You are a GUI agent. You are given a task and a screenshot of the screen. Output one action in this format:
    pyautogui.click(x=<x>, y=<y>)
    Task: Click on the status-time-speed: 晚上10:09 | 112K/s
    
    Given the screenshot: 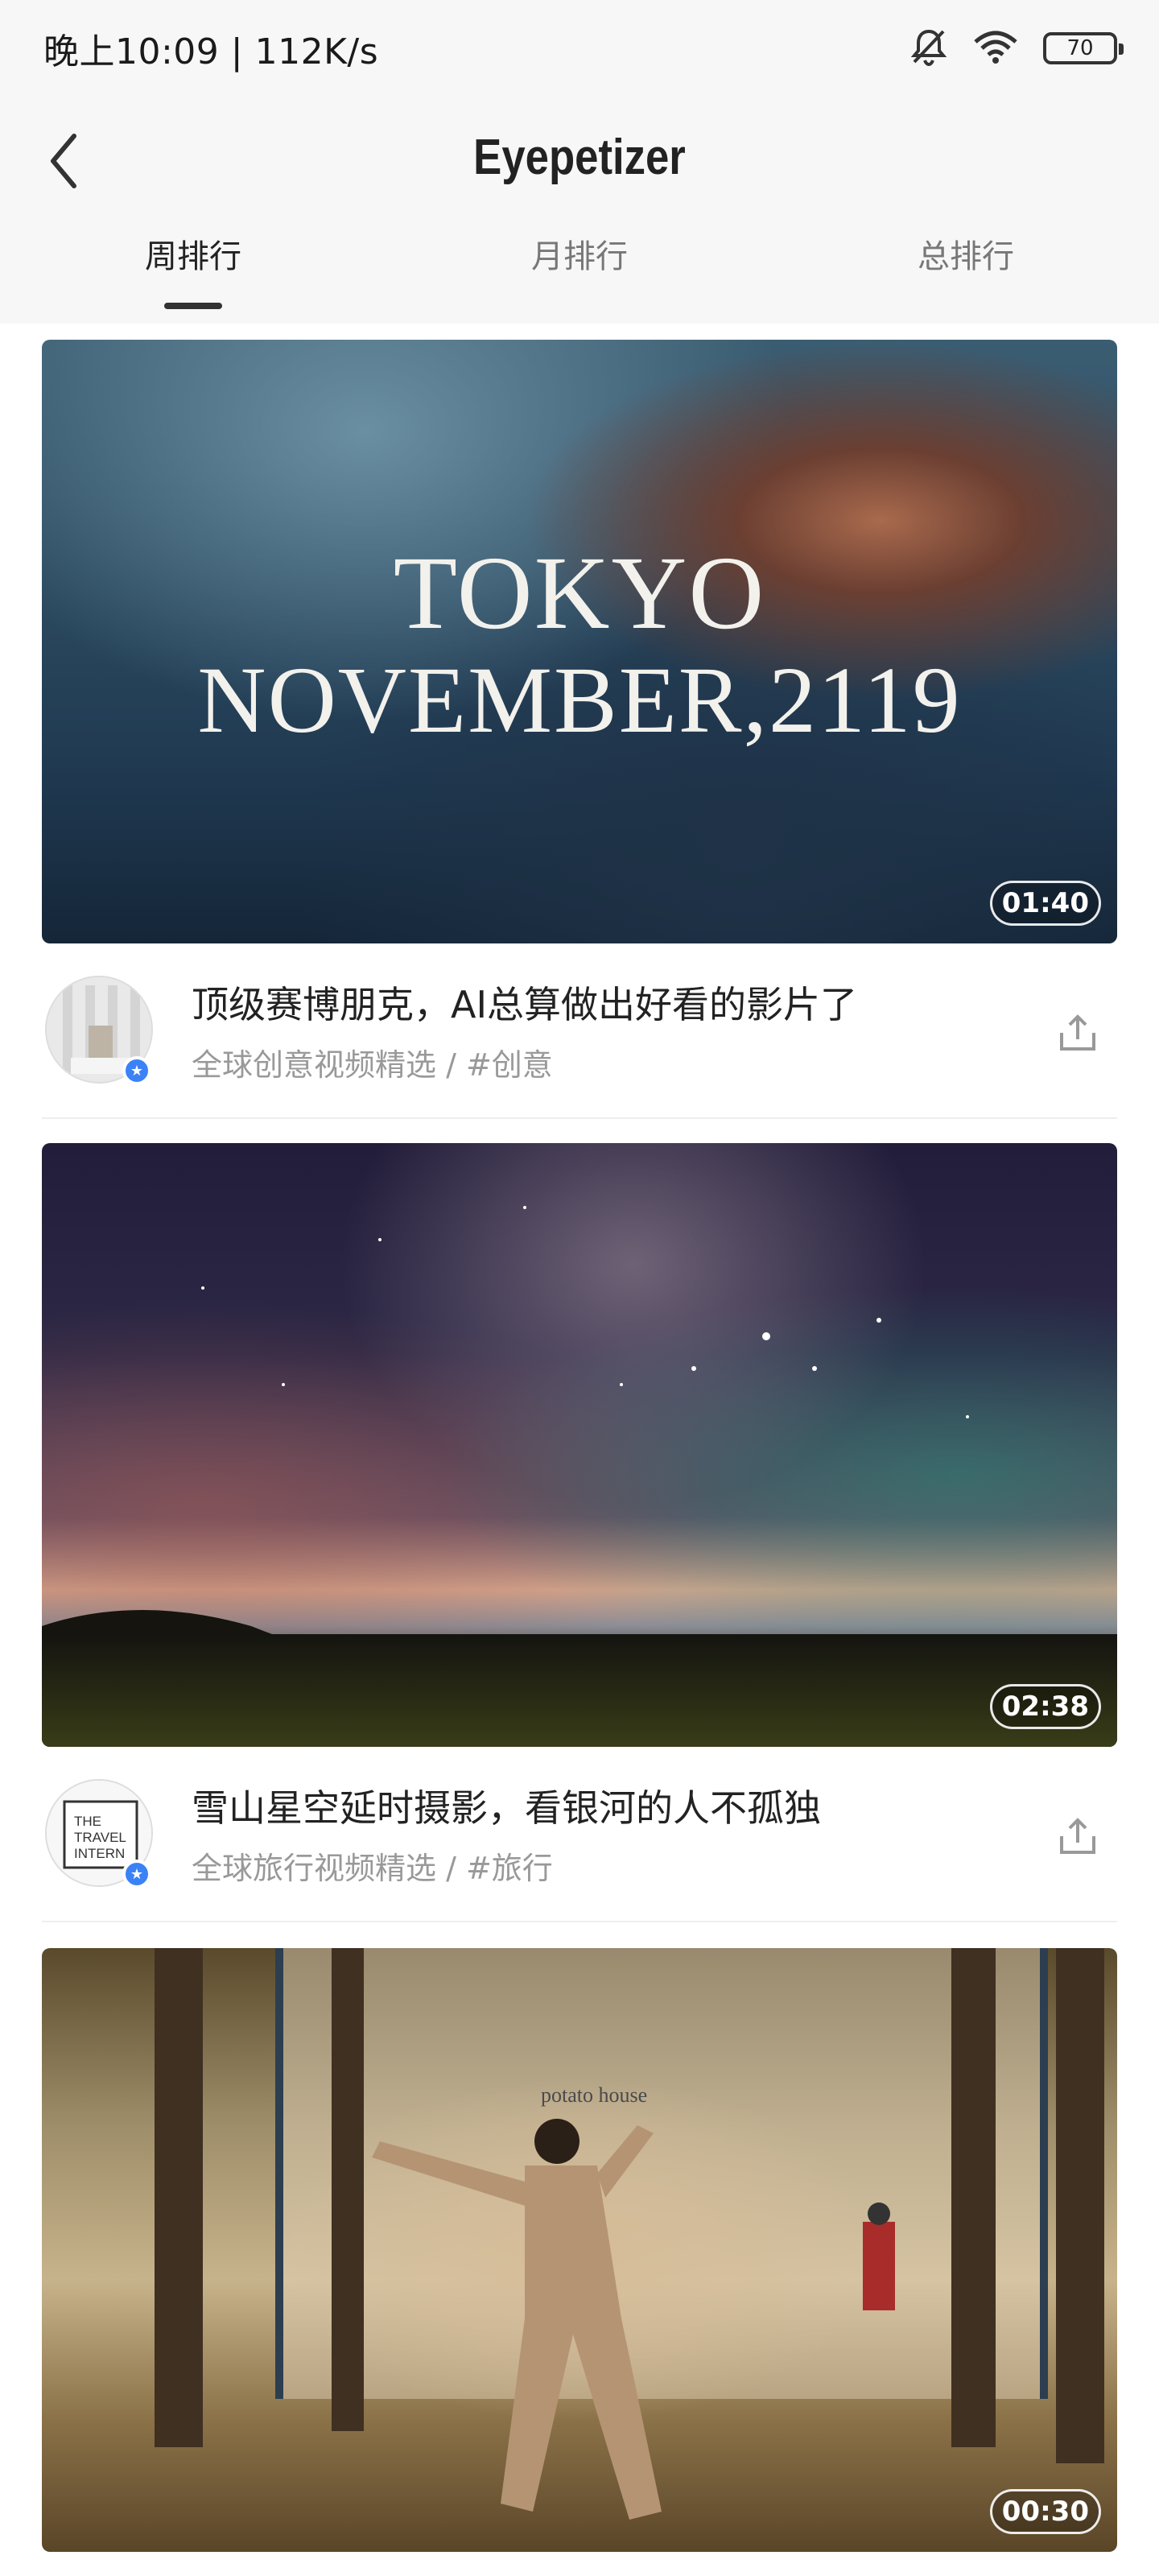 What is the action you would take?
    pyautogui.click(x=211, y=51)
    